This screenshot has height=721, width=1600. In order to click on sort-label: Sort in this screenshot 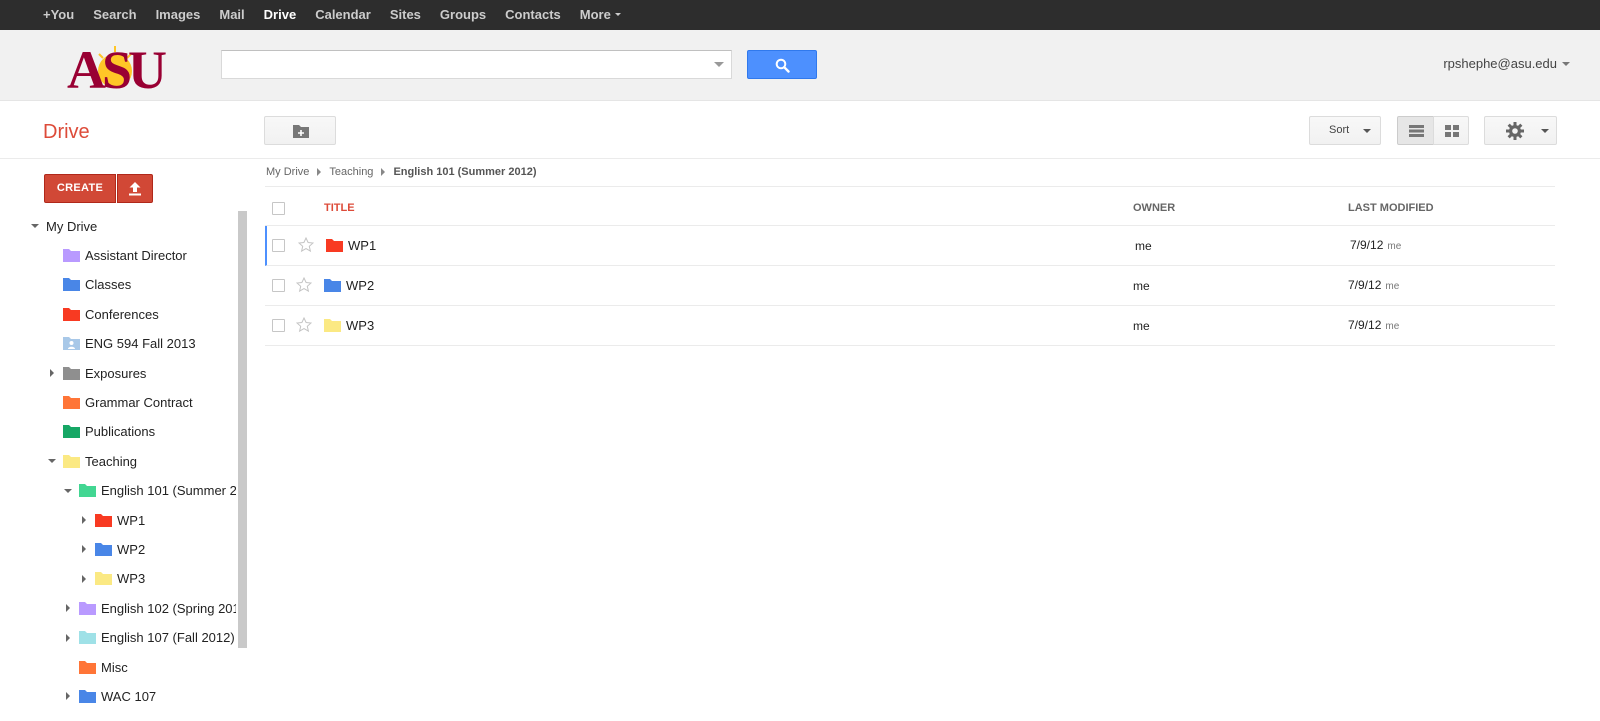, I will do `click(1339, 130)`.